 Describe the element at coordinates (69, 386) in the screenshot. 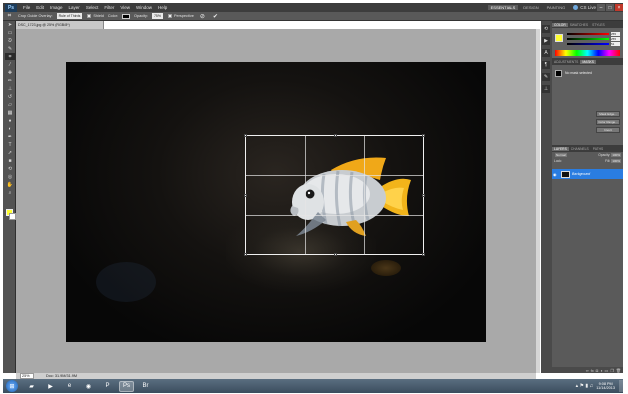

I see `internet-explorer-app-icon: e` at that location.